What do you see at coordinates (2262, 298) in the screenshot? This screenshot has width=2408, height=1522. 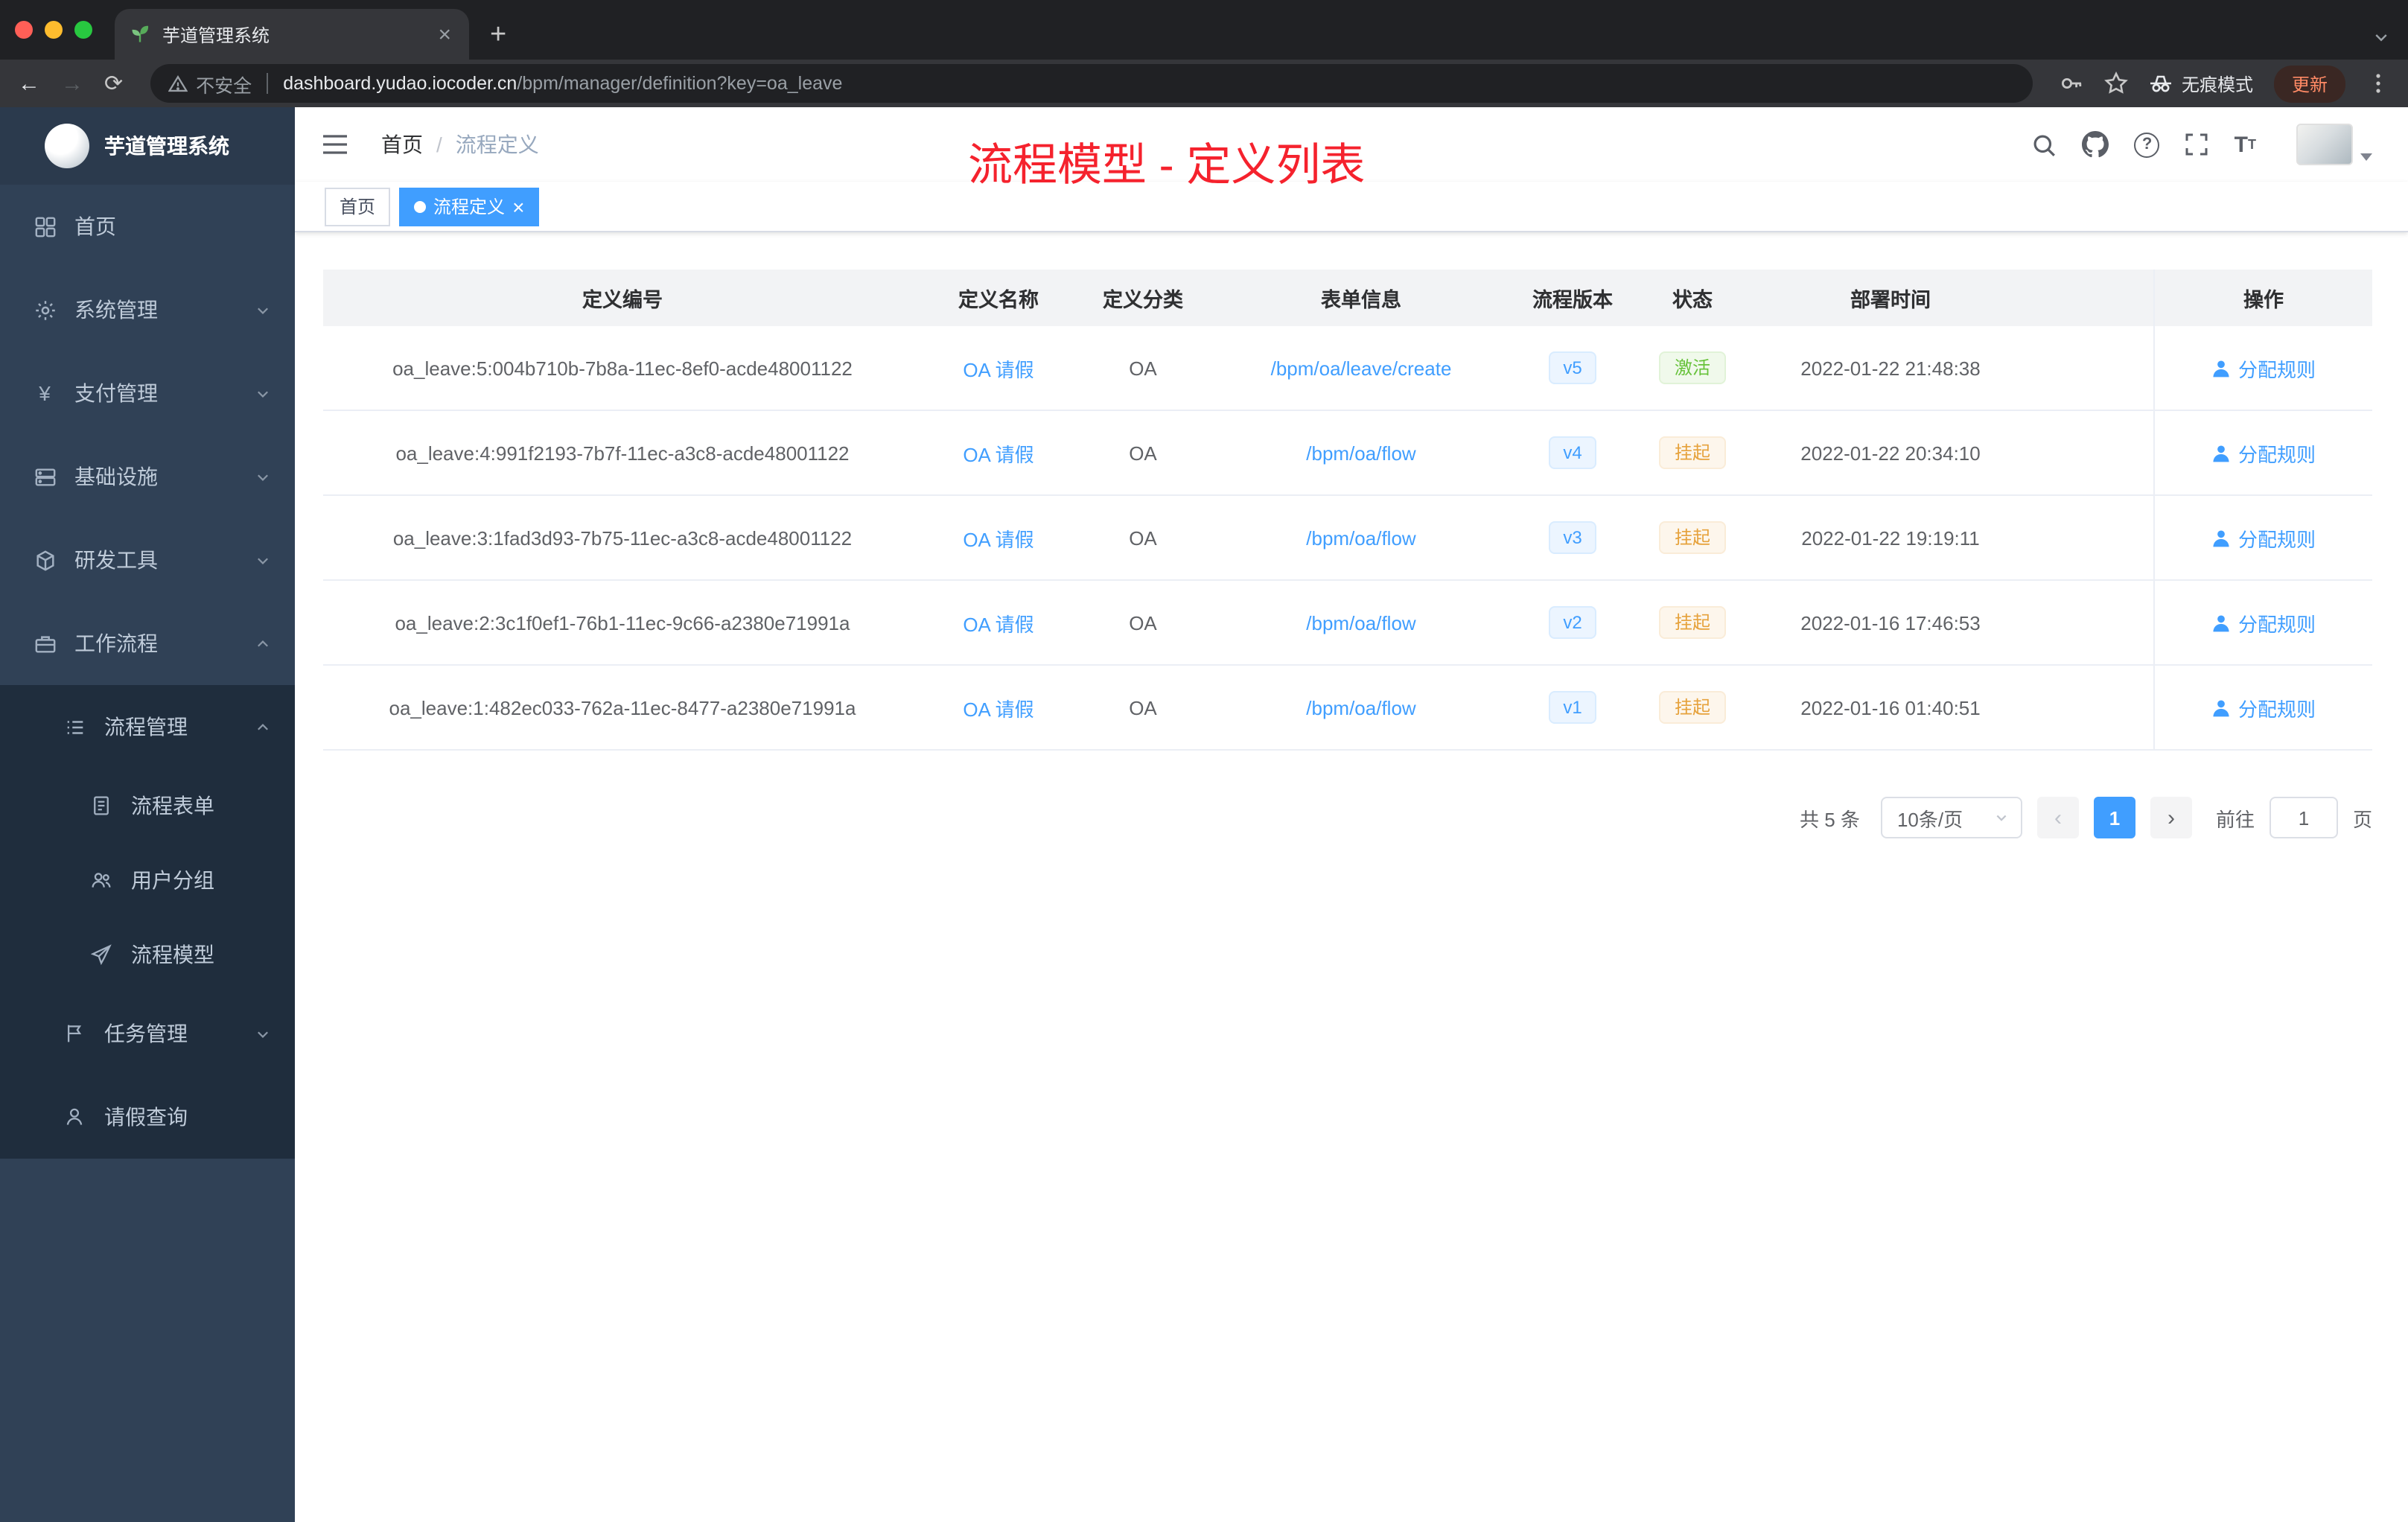 I see `col-header-actions: 操作` at bounding box center [2262, 298].